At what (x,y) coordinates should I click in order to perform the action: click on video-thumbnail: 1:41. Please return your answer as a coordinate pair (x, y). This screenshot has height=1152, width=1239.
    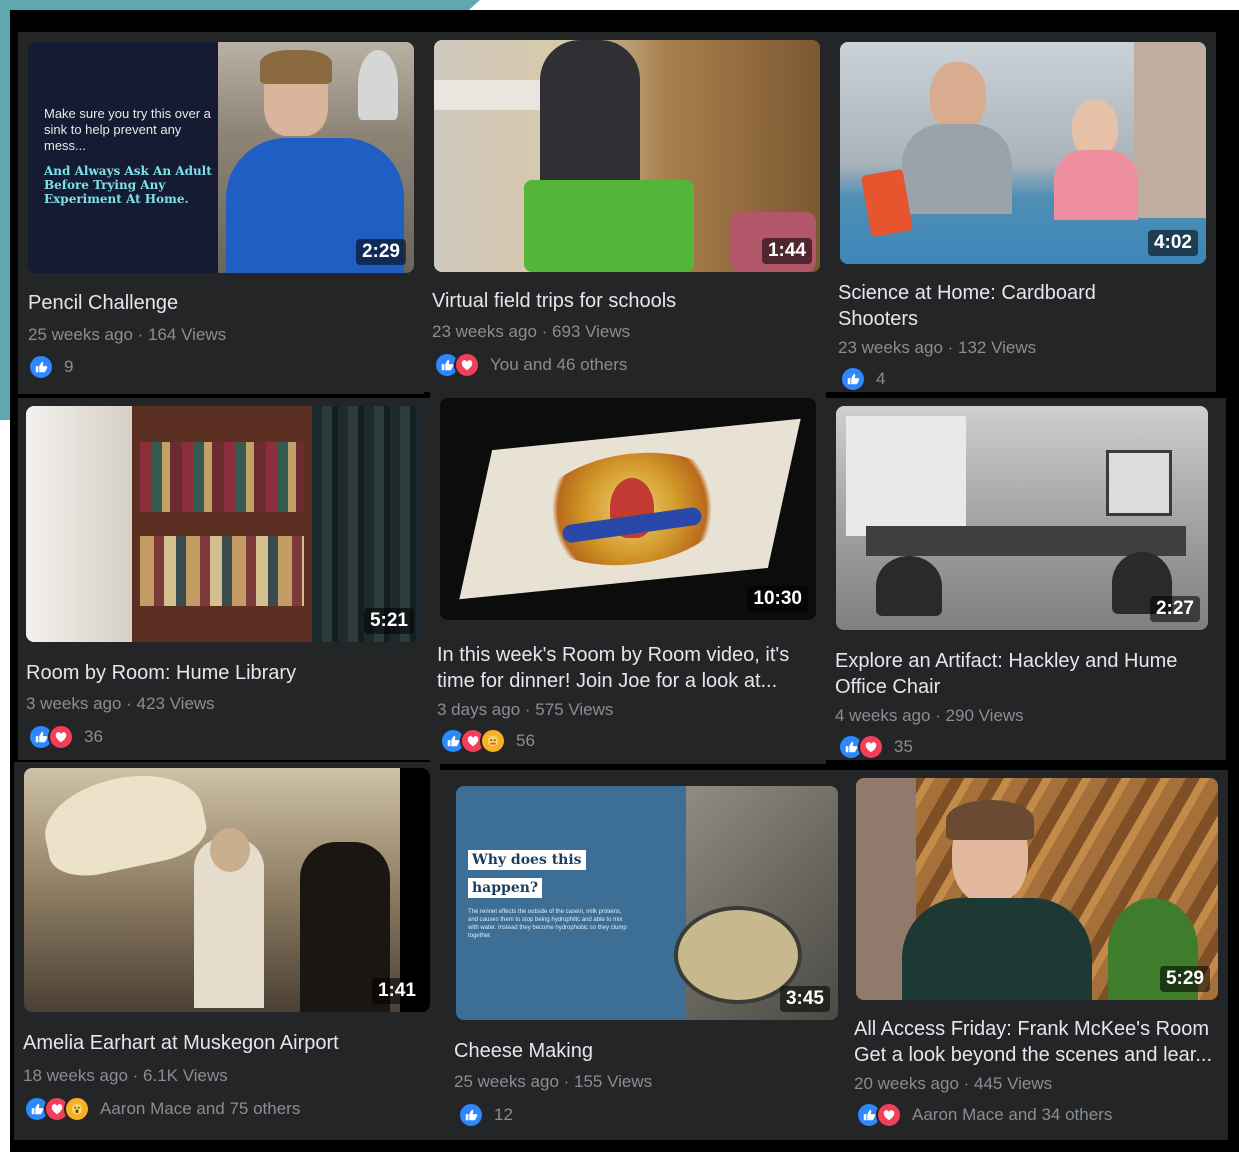
    Looking at the image, I should click on (227, 890).